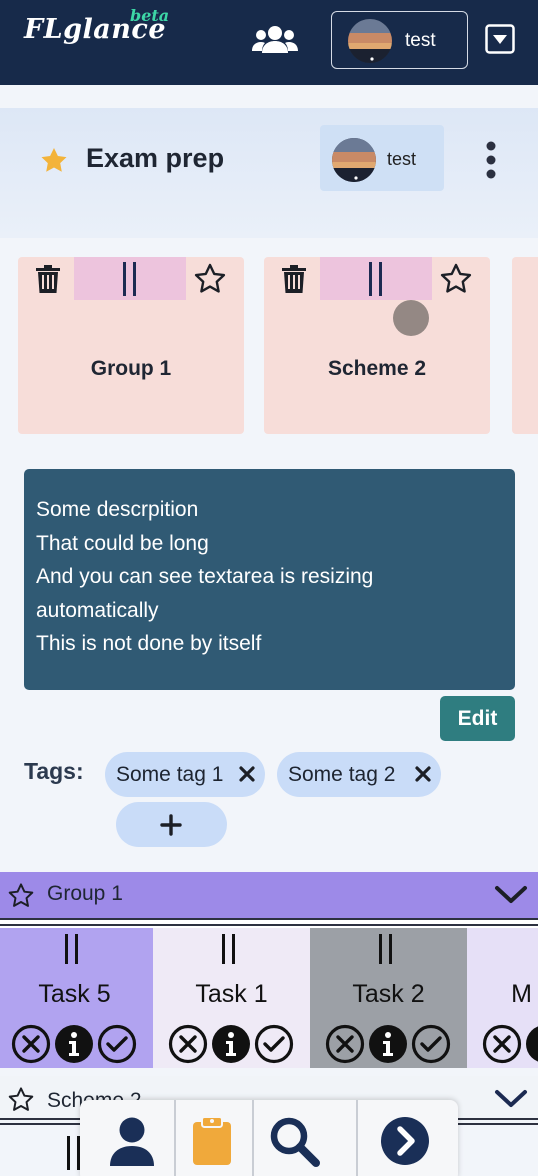 The image size is (538, 1176). Describe the element at coordinates (525, 345) in the screenshot. I see `scheme-card-peek` at that location.